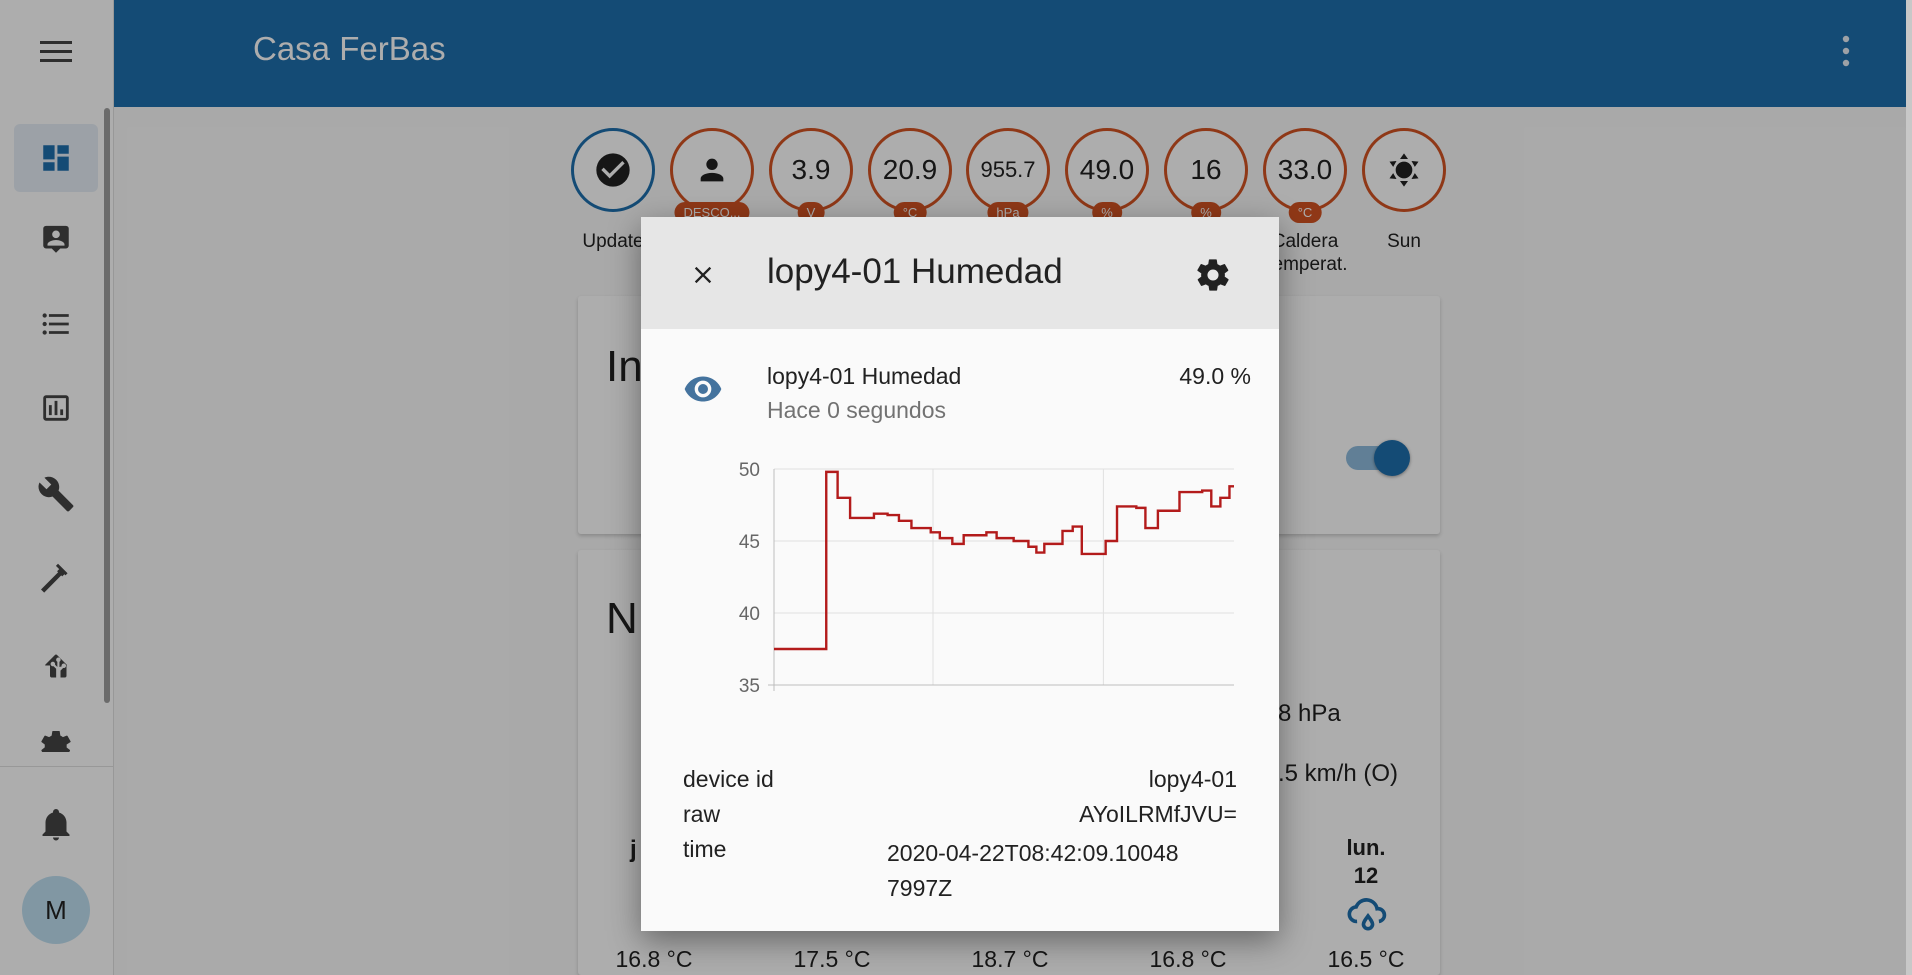  Describe the element at coordinates (864, 376) in the screenshot. I see `entity-name: lopy4-01 Humedad` at that location.